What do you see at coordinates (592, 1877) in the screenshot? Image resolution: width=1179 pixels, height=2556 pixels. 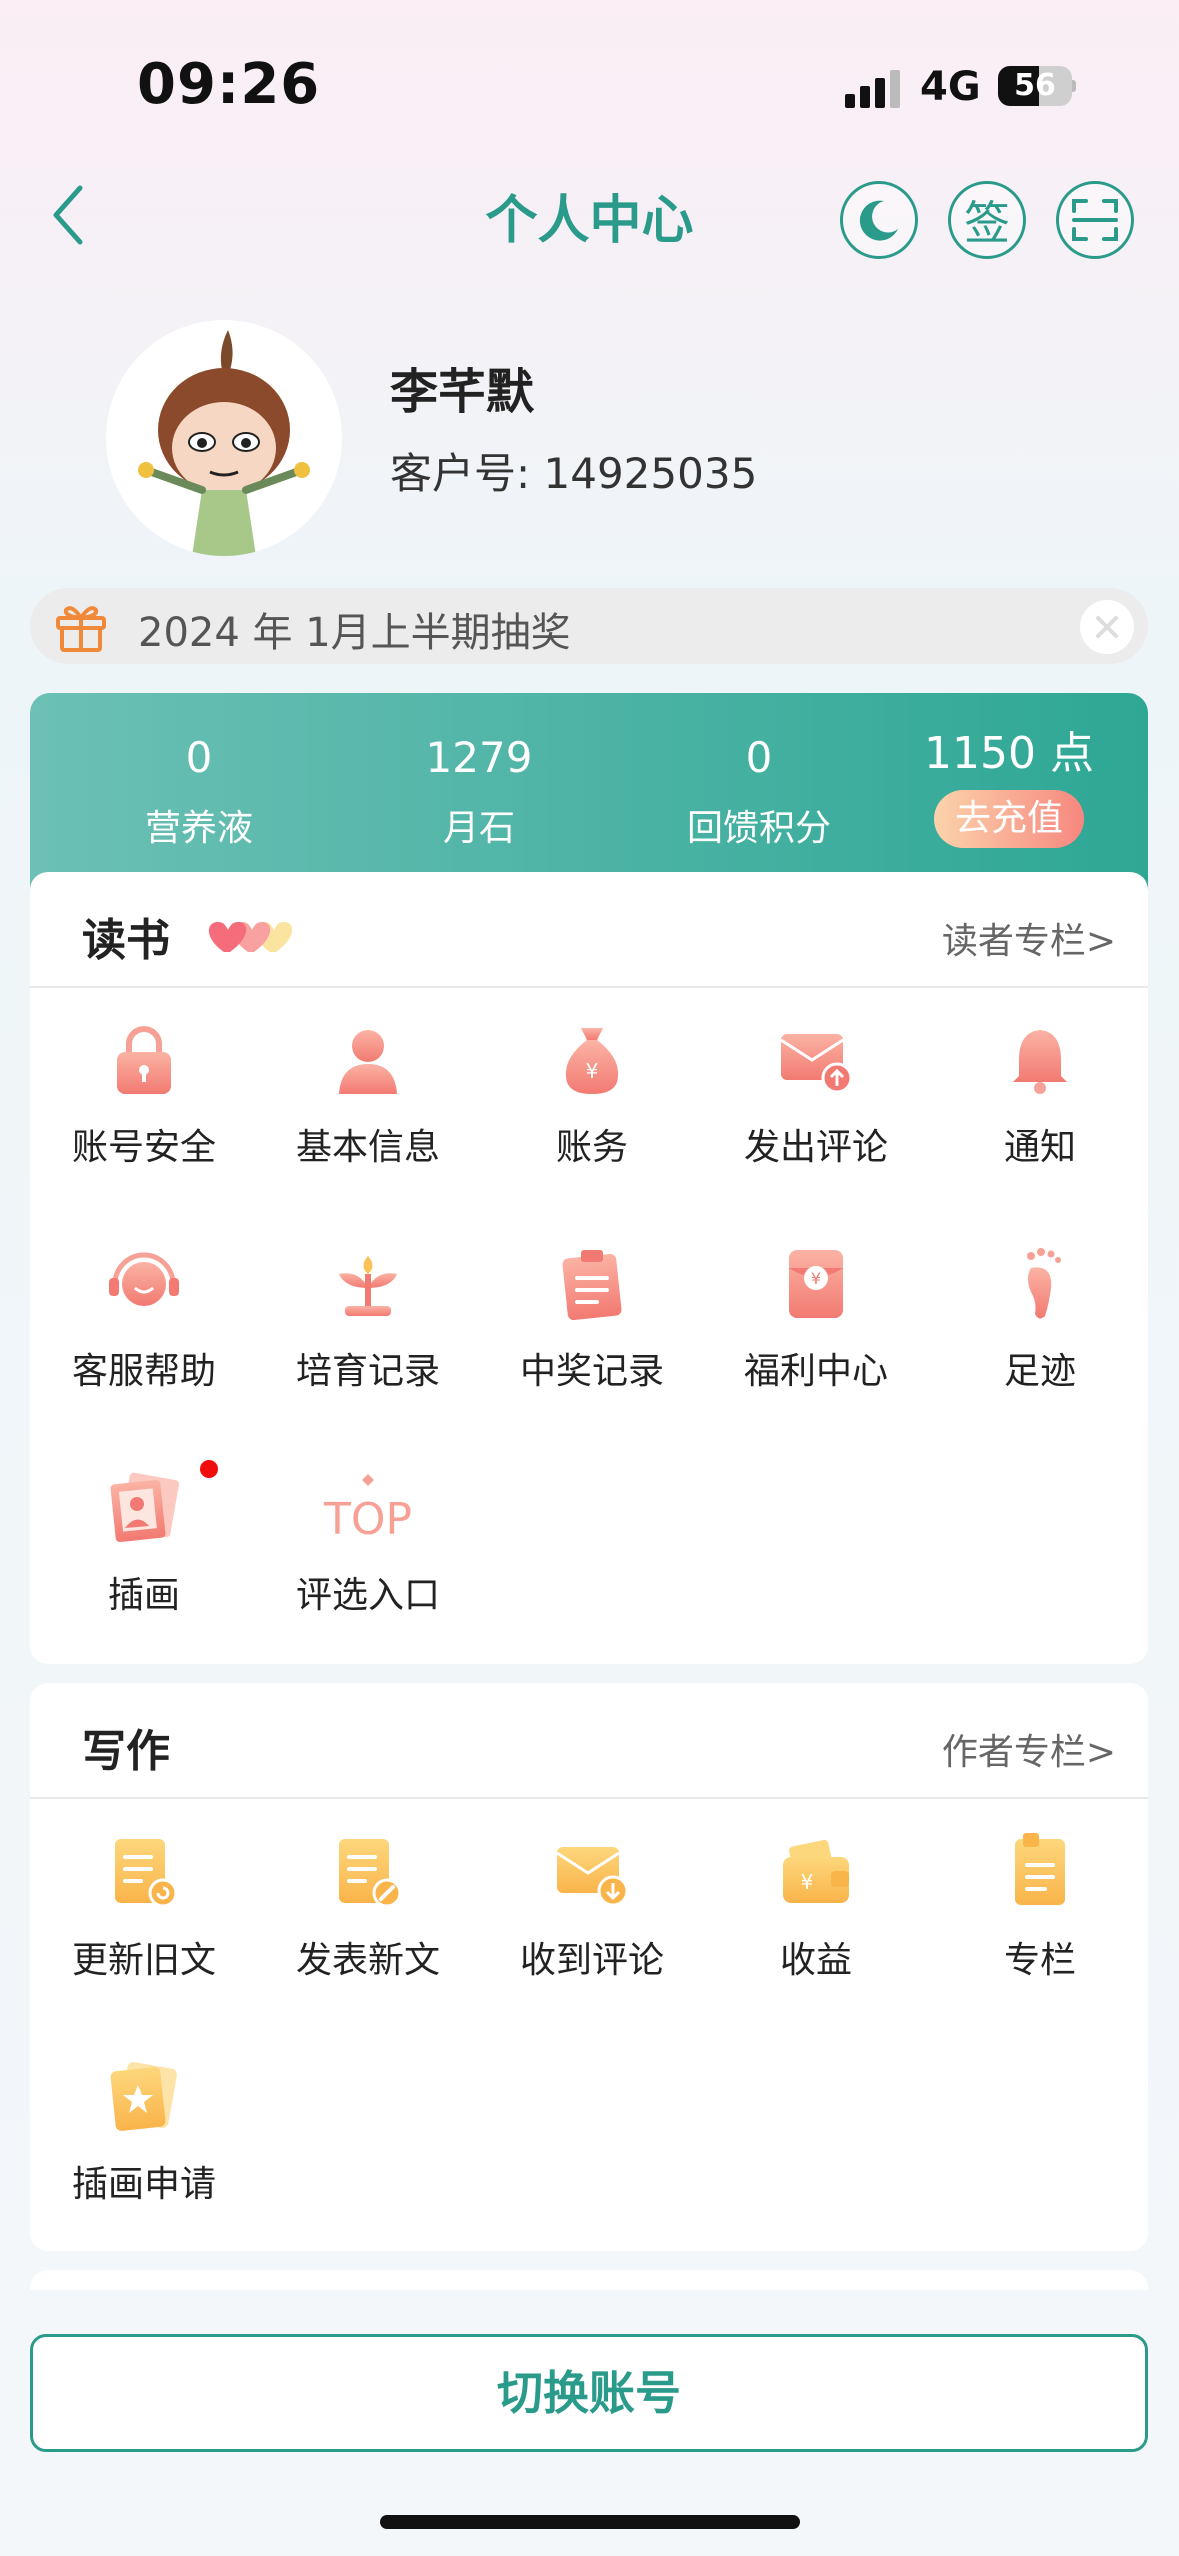 I see `mail-receive-icon` at bounding box center [592, 1877].